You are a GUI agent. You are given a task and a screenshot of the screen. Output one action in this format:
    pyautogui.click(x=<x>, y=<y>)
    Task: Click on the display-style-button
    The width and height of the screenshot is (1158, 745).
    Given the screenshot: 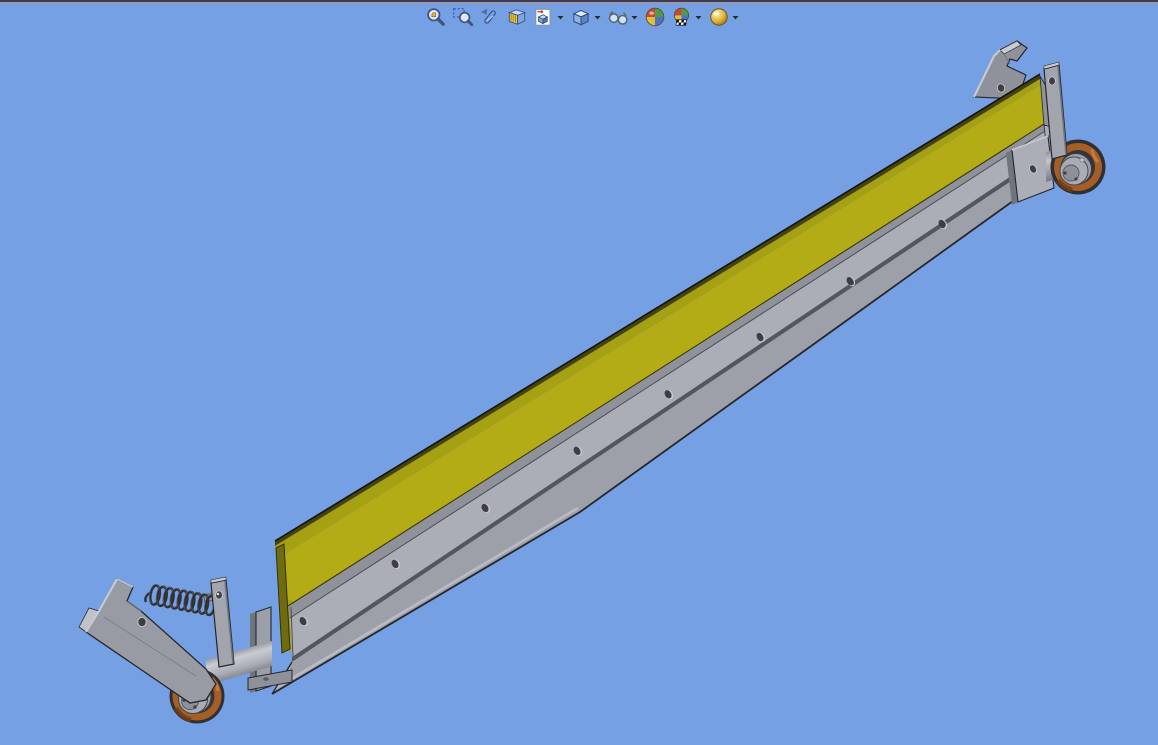 What is the action you would take?
    pyautogui.click(x=586, y=17)
    